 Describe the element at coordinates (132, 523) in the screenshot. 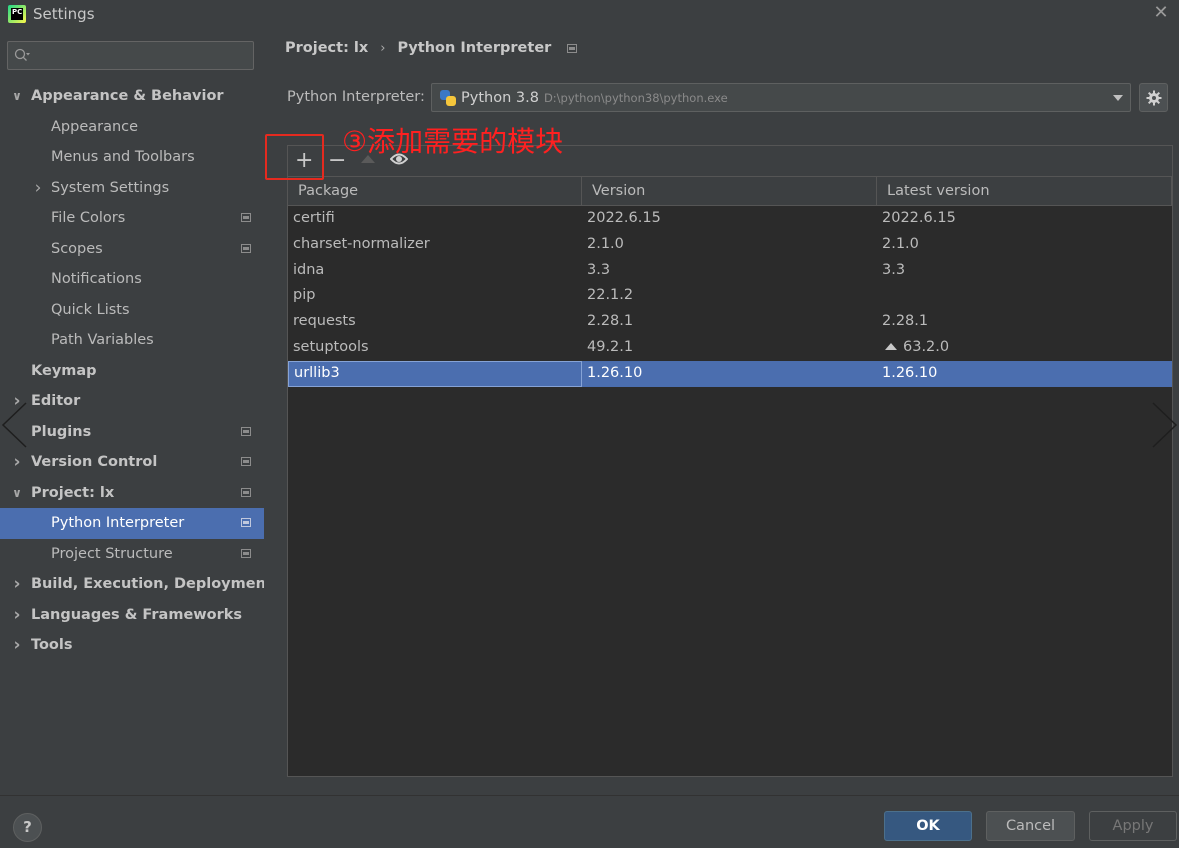

I see `sidebar-item-python-interpreter: Python Interpreter` at that location.